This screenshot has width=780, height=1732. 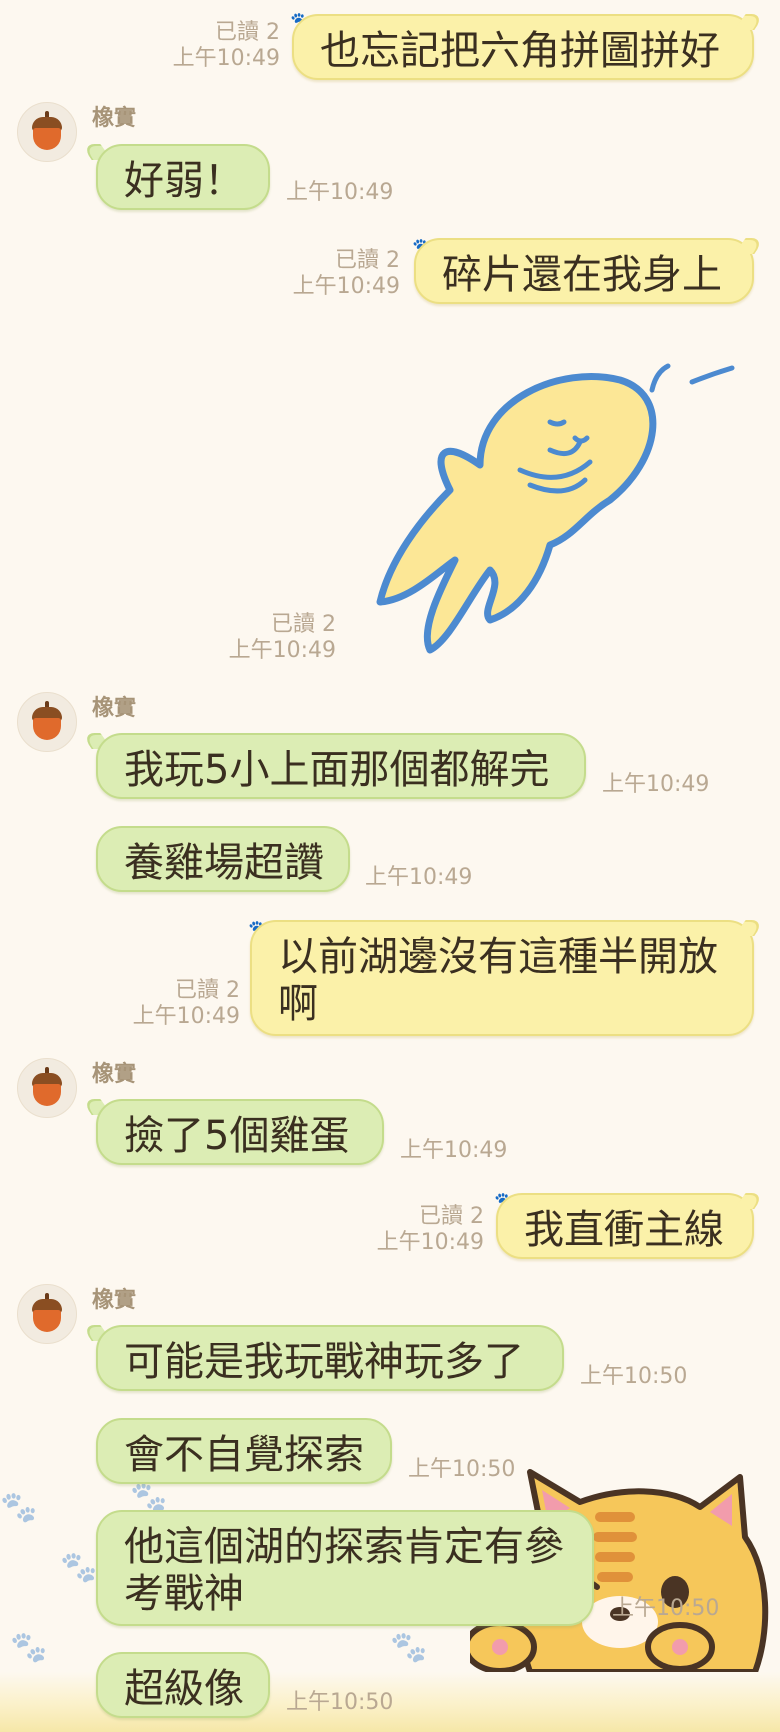 What do you see at coordinates (244, 1455) in the screenshot?
I see `message-text: 會不自覺探索` at bounding box center [244, 1455].